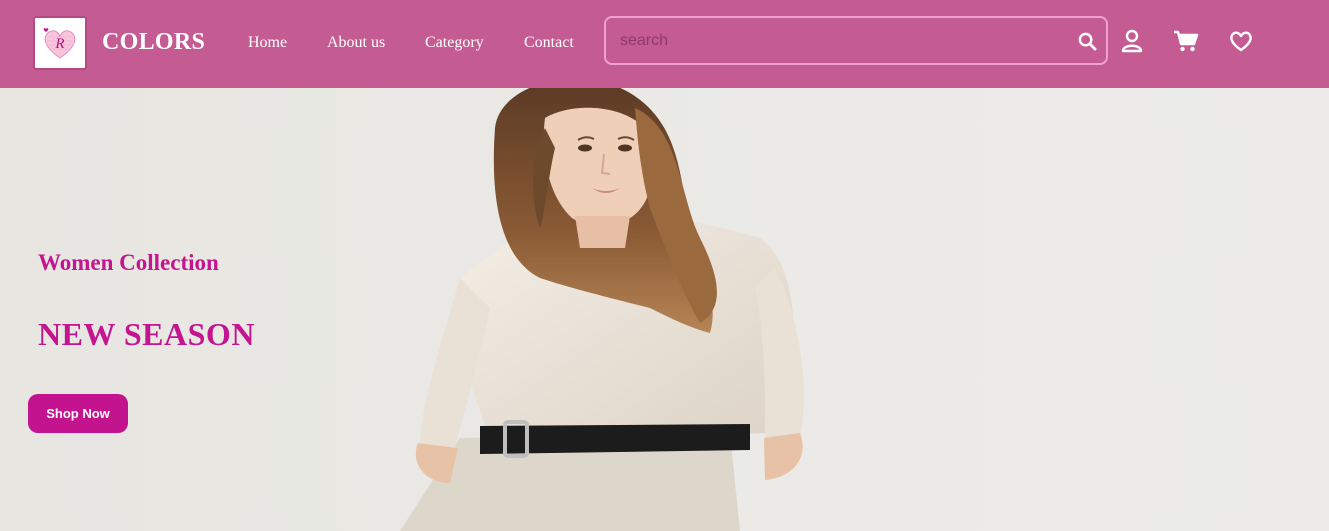 The image size is (1329, 531). I want to click on search-input, so click(840, 41).